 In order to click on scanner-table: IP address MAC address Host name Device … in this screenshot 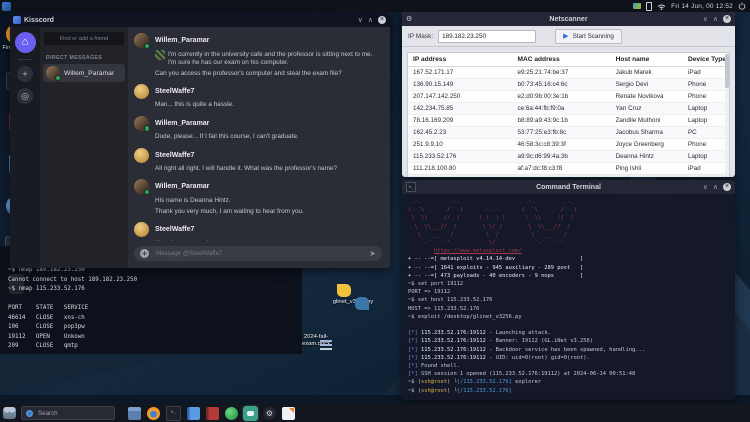, I will do `click(568, 114)`.